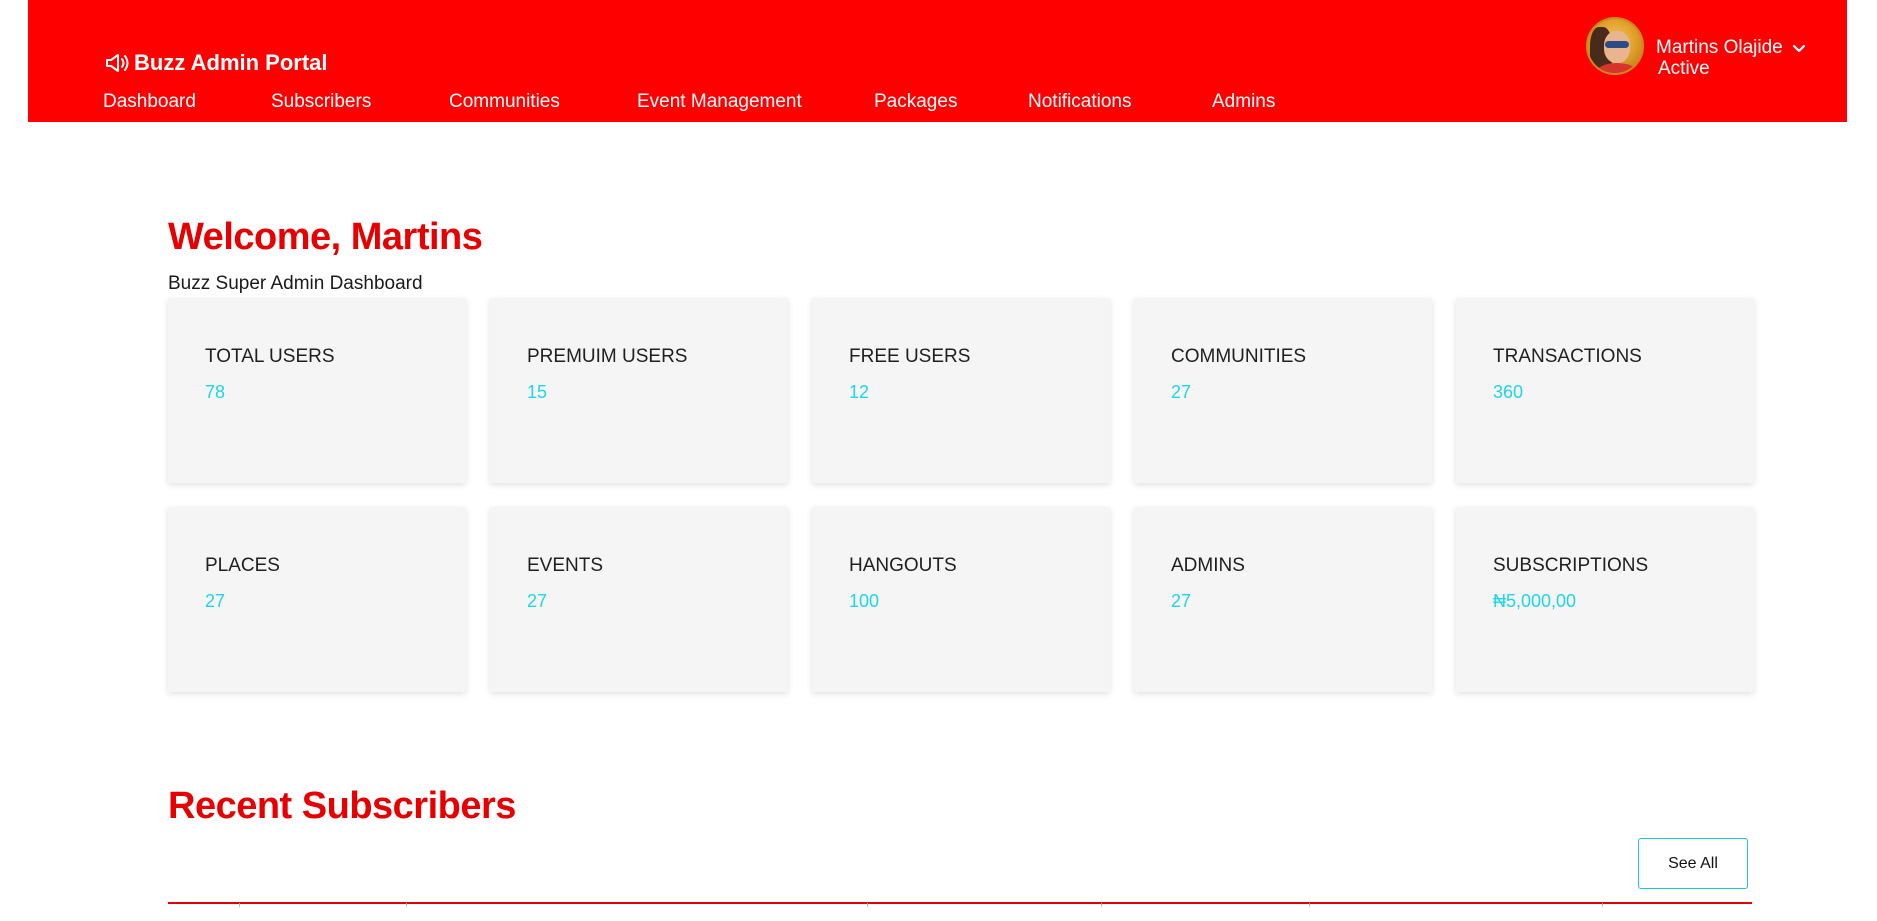 The height and width of the screenshot is (921, 1877). Describe the element at coordinates (537, 392) in the screenshot. I see `stat-value: 15` at that location.